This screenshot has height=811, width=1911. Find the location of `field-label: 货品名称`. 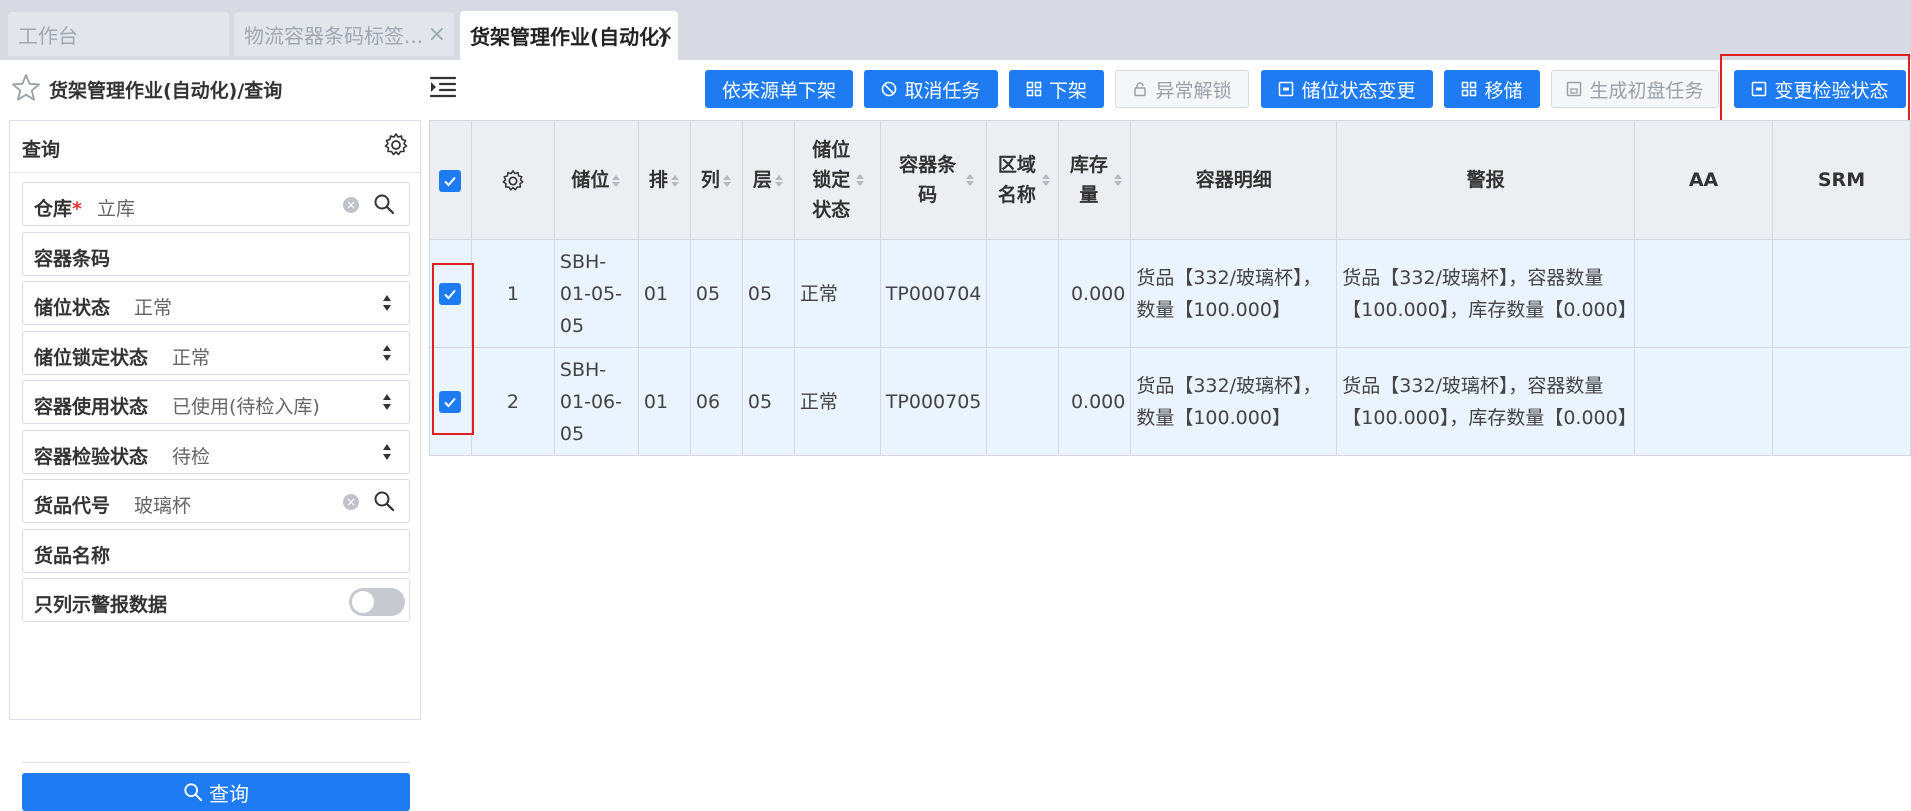

field-label: 货品名称 is located at coordinates (72, 556).